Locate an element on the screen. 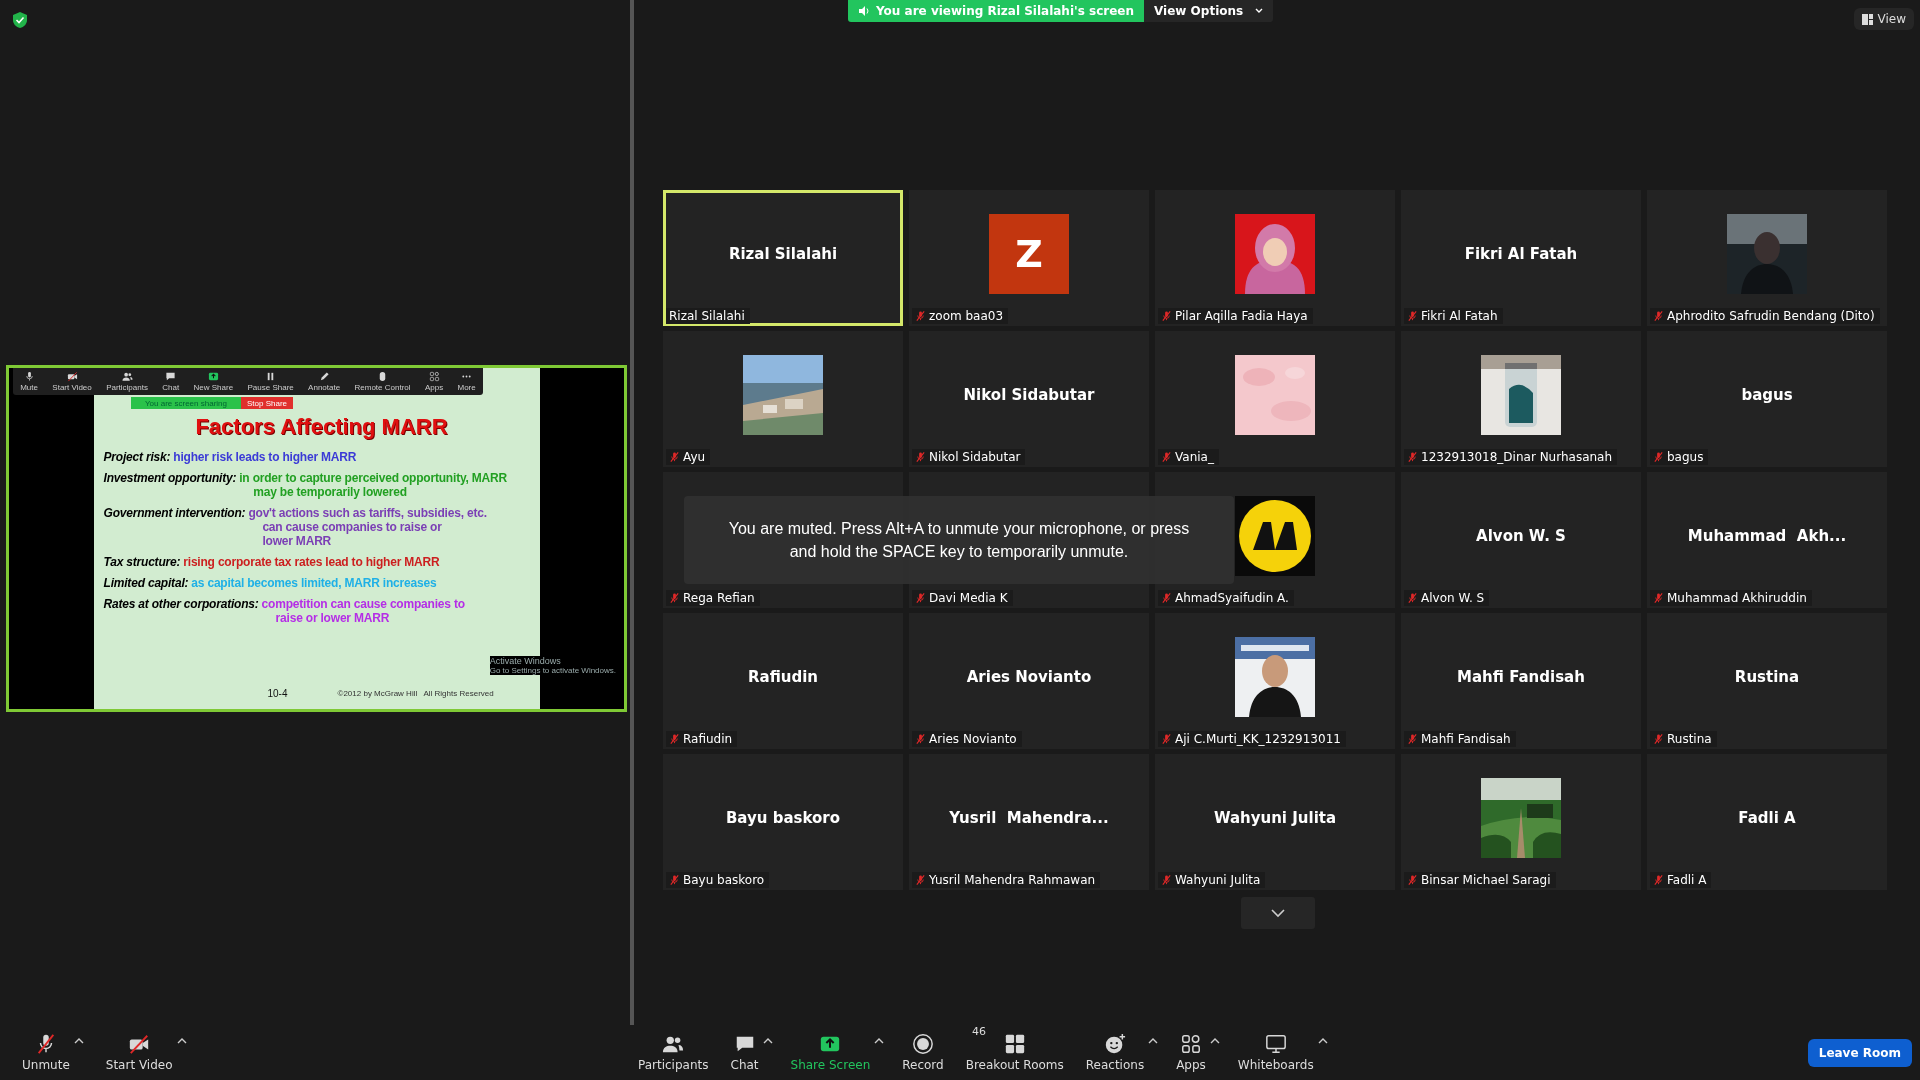  video-tile: Binsar Michael Saragi is located at coordinates (1521, 822).